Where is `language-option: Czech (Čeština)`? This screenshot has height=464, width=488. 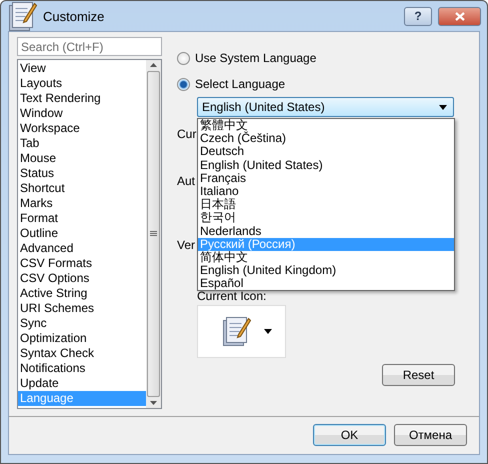
language-option: Czech (Čeština) is located at coordinates (326, 139).